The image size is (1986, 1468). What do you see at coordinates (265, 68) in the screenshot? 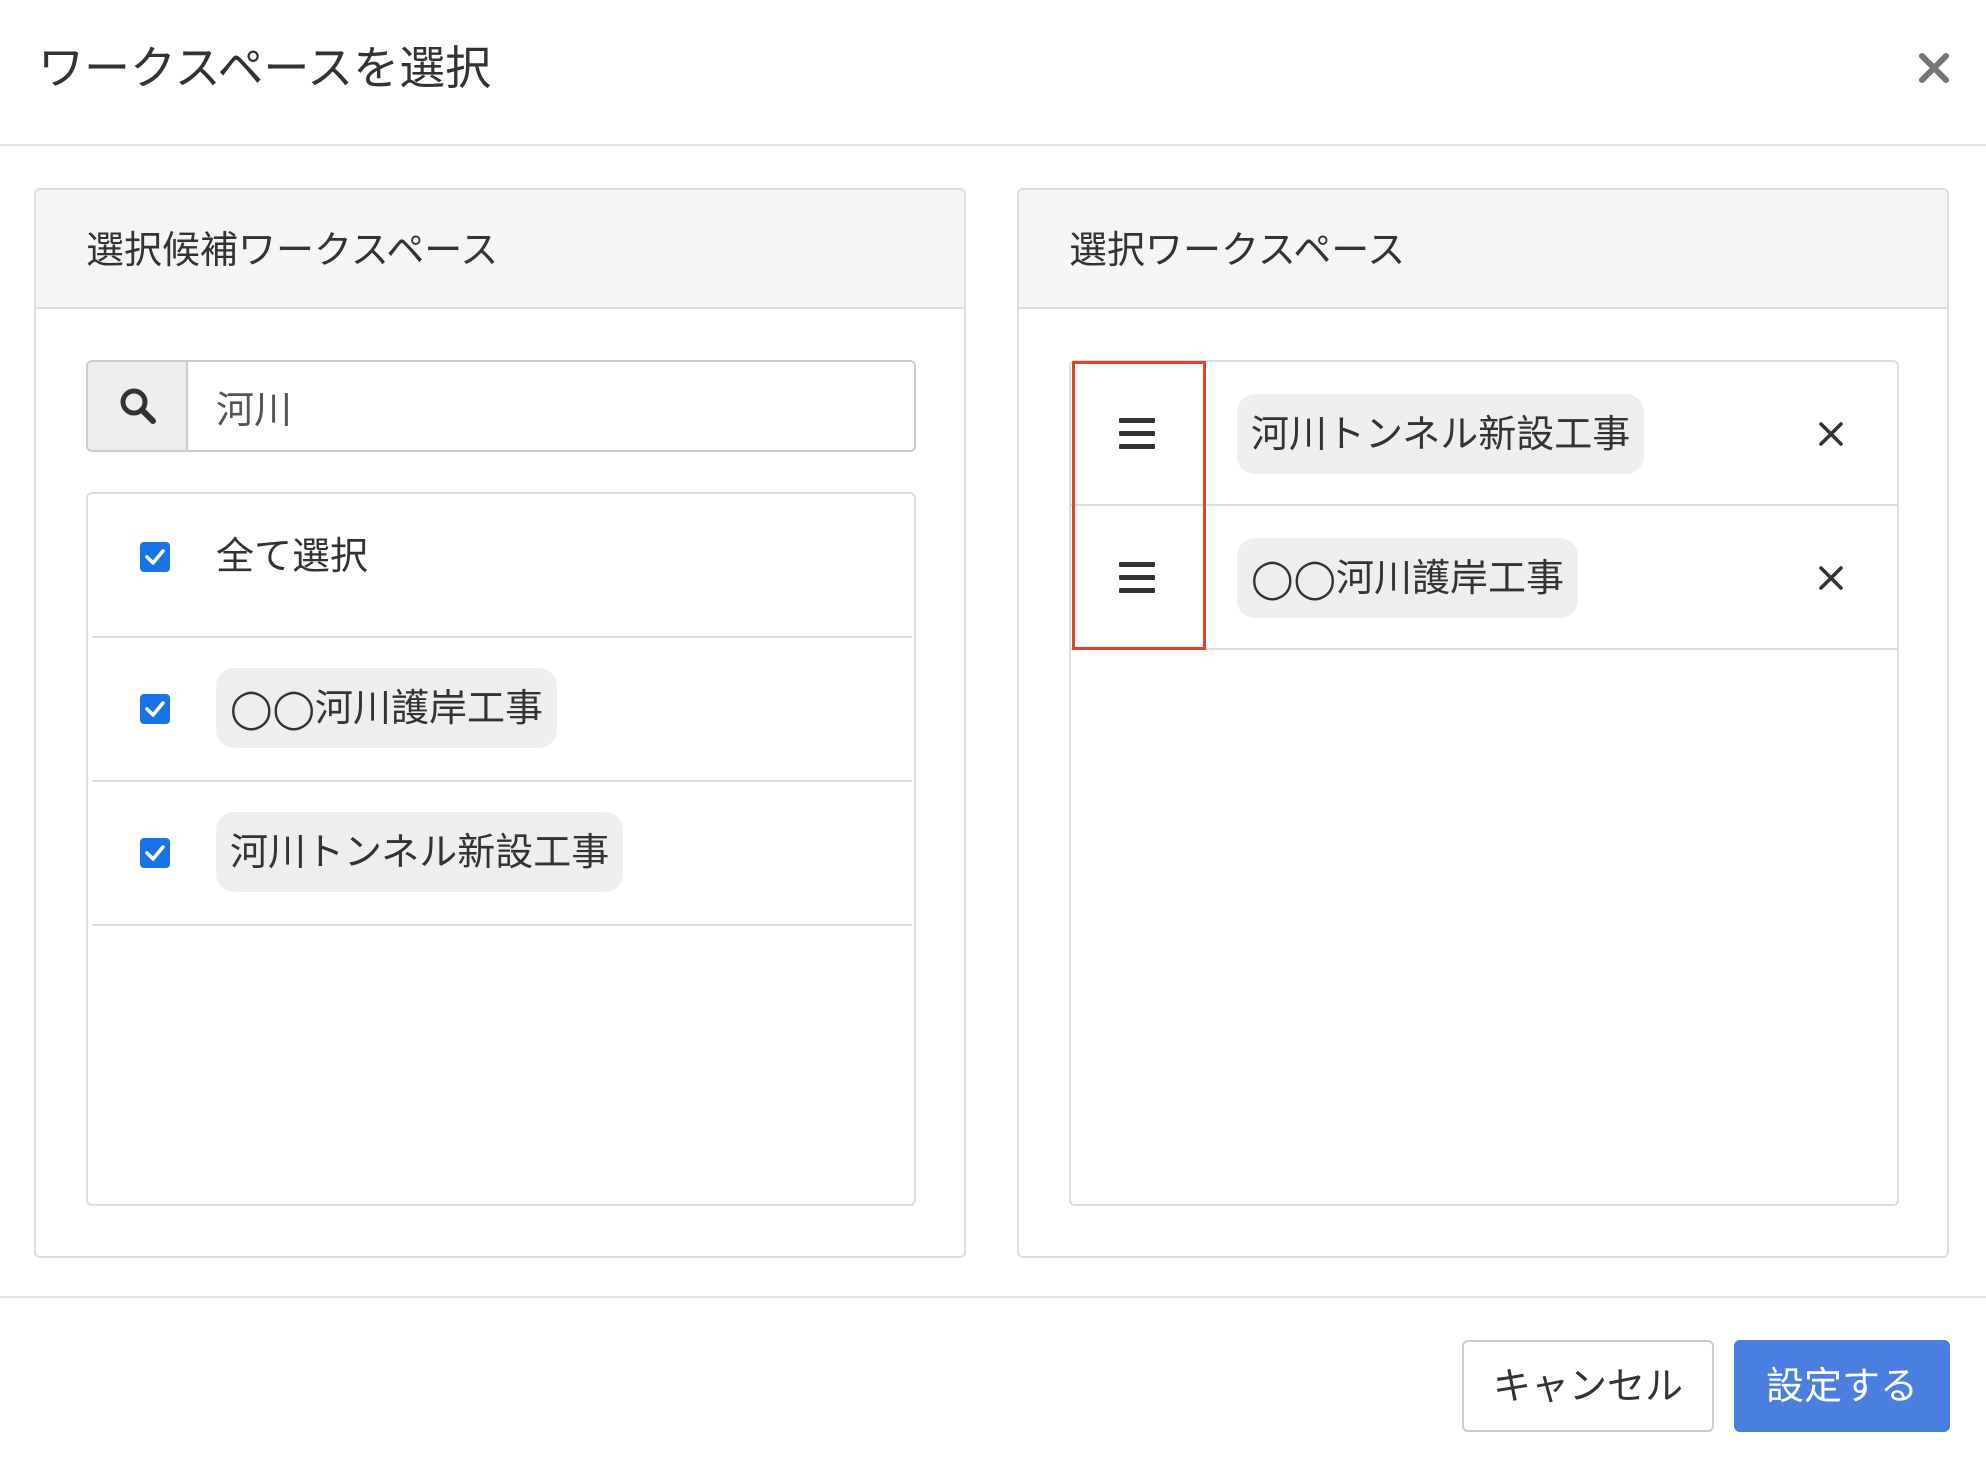
I see `modal-title: ワークスペースを選択` at bounding box center [265, 68].